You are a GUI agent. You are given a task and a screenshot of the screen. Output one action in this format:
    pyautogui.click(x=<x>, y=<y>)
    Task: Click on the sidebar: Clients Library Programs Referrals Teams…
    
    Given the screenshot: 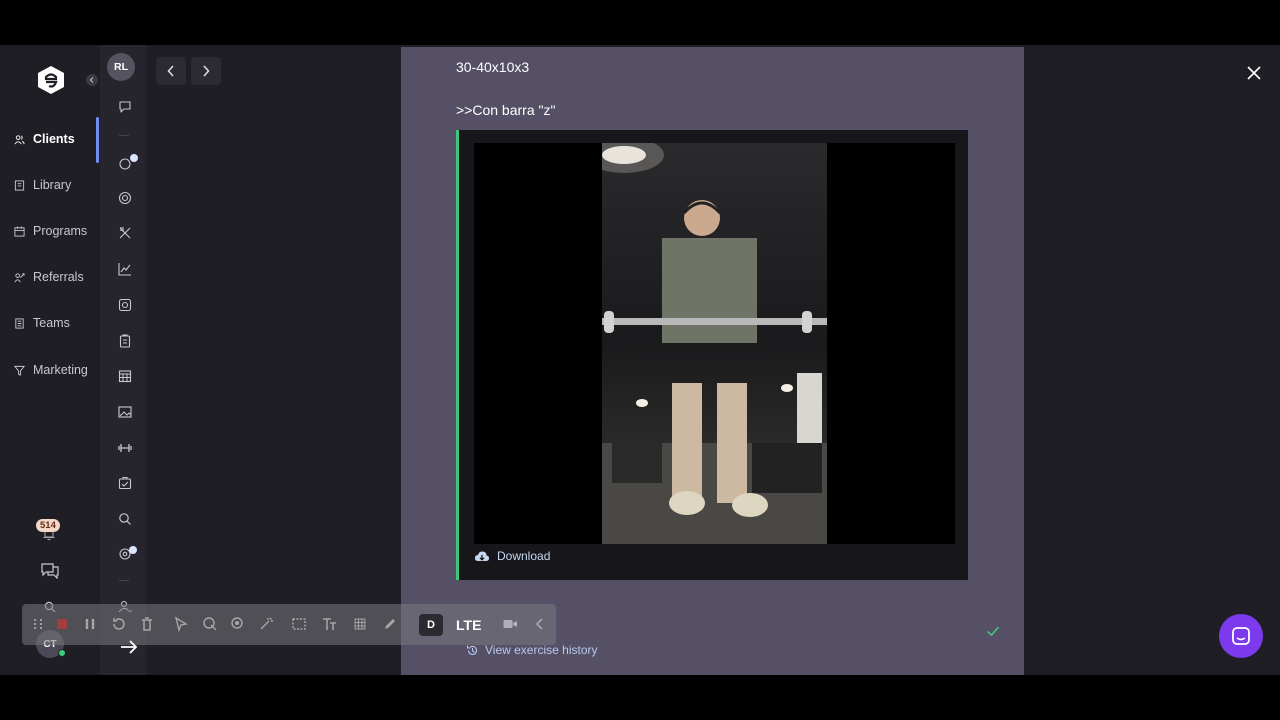 What is the action you would take?
    pyautogui.click(x=50, y=360)
    